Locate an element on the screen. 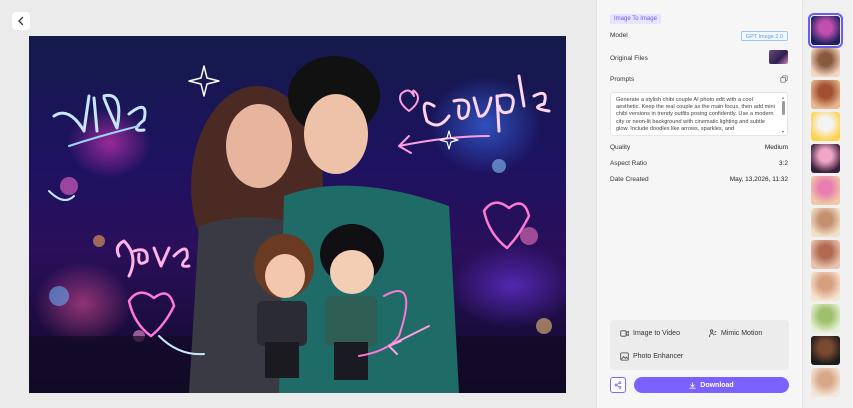 This screenshot has width=853, height=408. history-thumbnail-strip is located at coordinates (827, 204).